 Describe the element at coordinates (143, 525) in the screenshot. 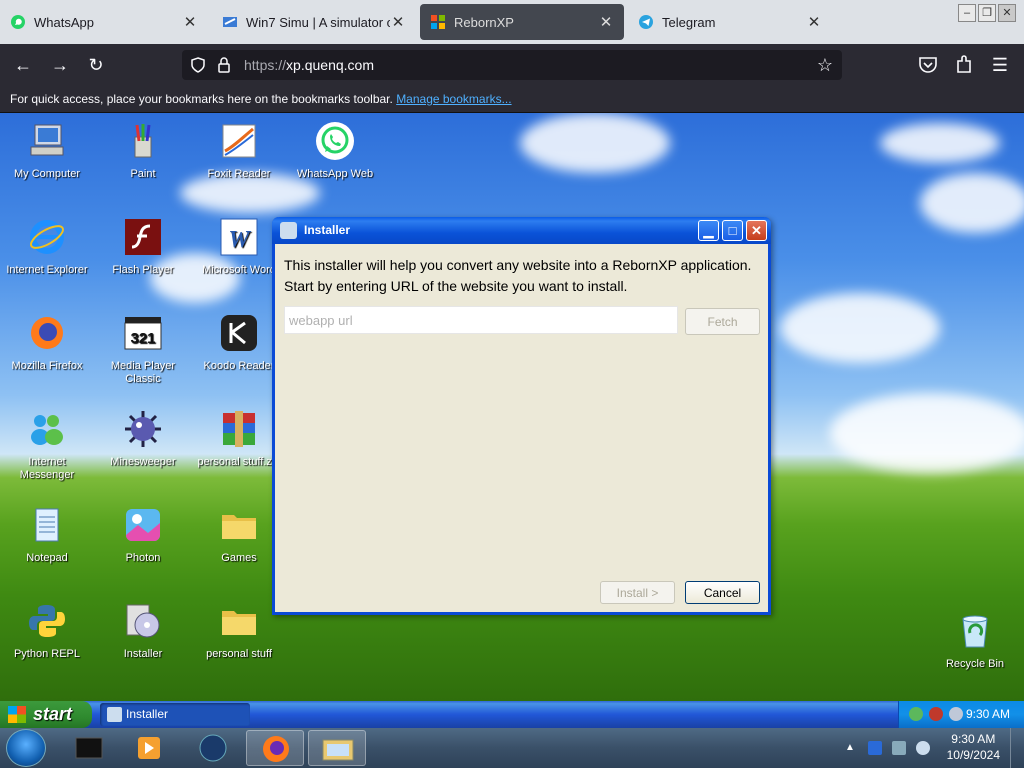

I see `photon-icon` at that location.